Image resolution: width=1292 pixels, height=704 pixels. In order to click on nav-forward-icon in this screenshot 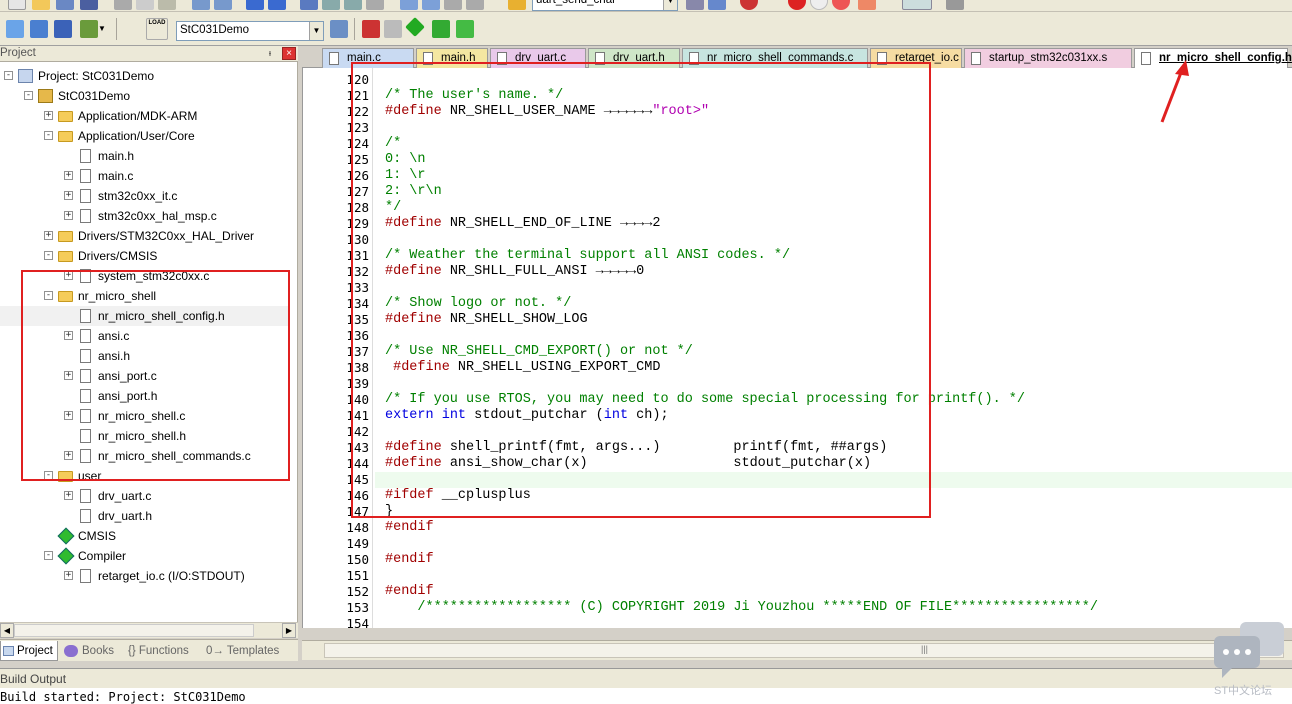, I will do `click(277, 5)`.